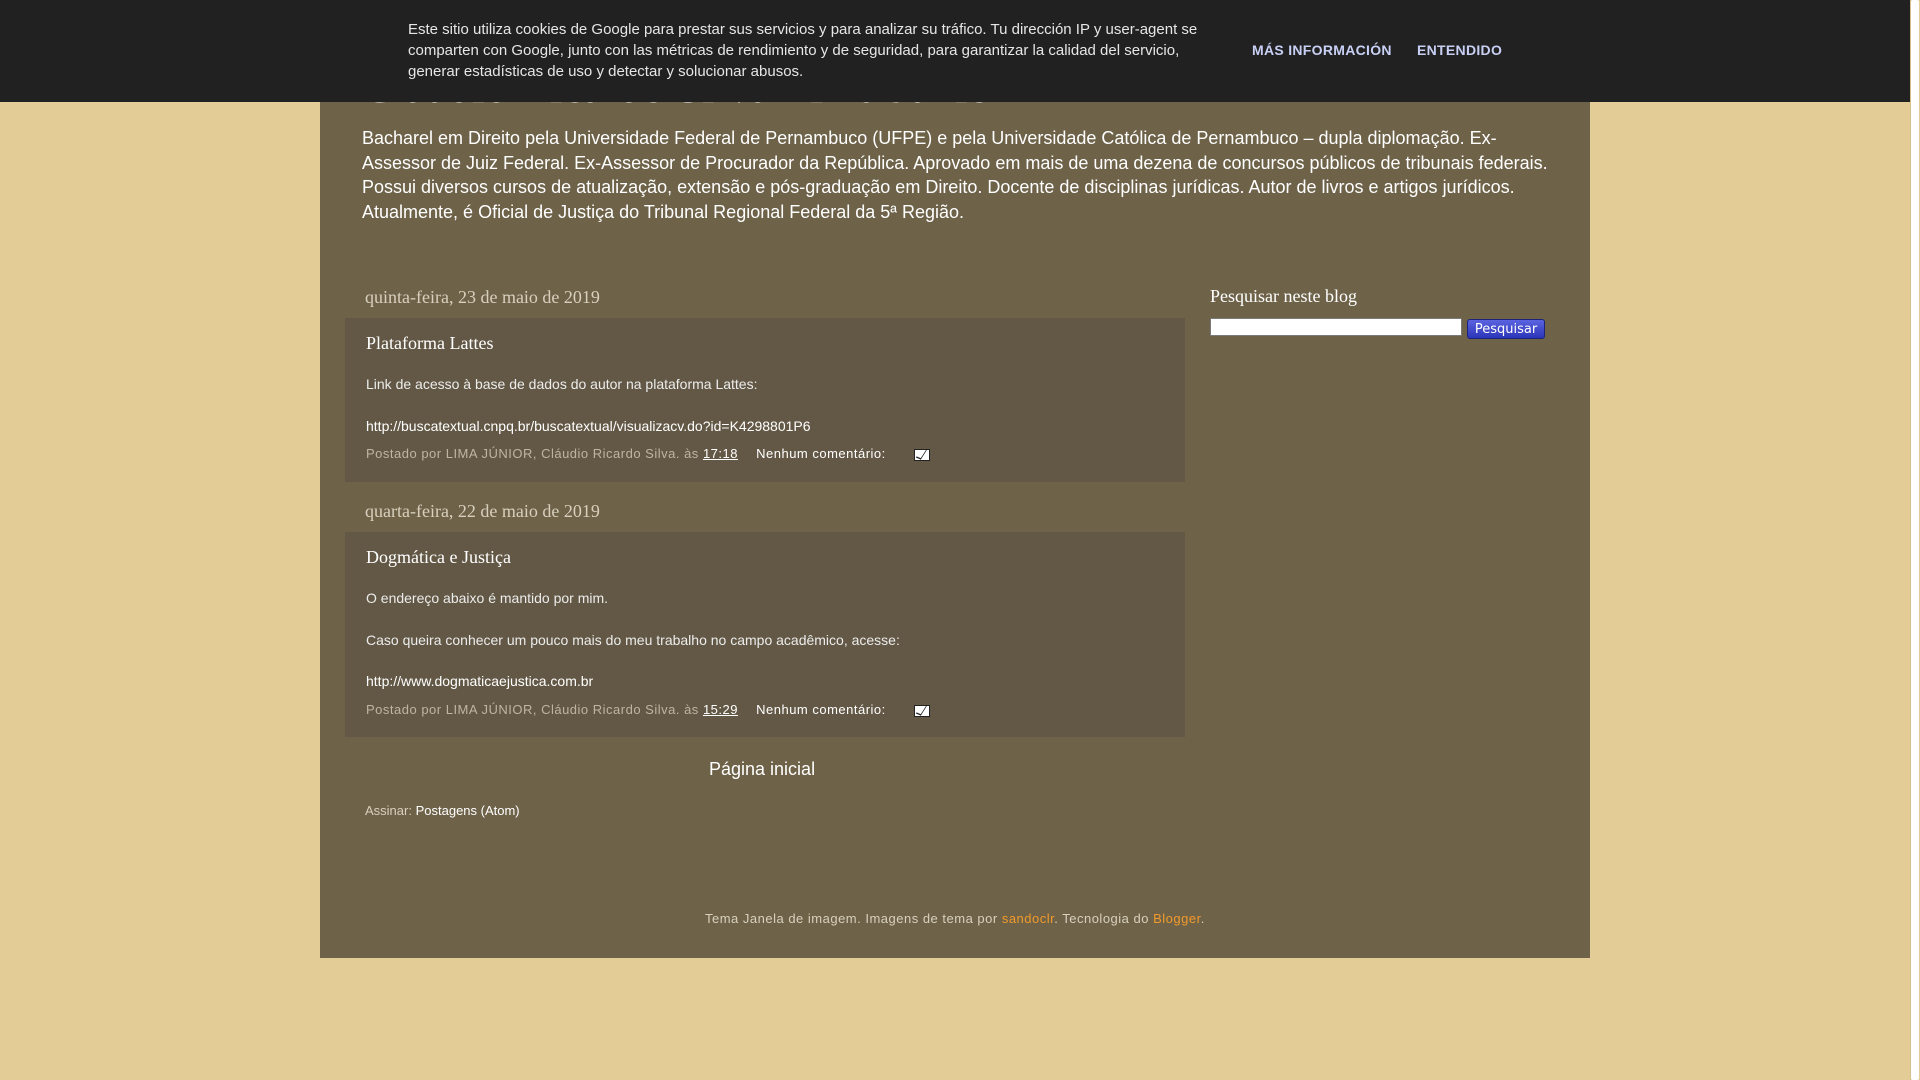 This screenshot has height=1080, width=1920. What do you see at coordinates (1336, 327) in the screenshot?
I see `search-input` at bounding box center [1336, 327].